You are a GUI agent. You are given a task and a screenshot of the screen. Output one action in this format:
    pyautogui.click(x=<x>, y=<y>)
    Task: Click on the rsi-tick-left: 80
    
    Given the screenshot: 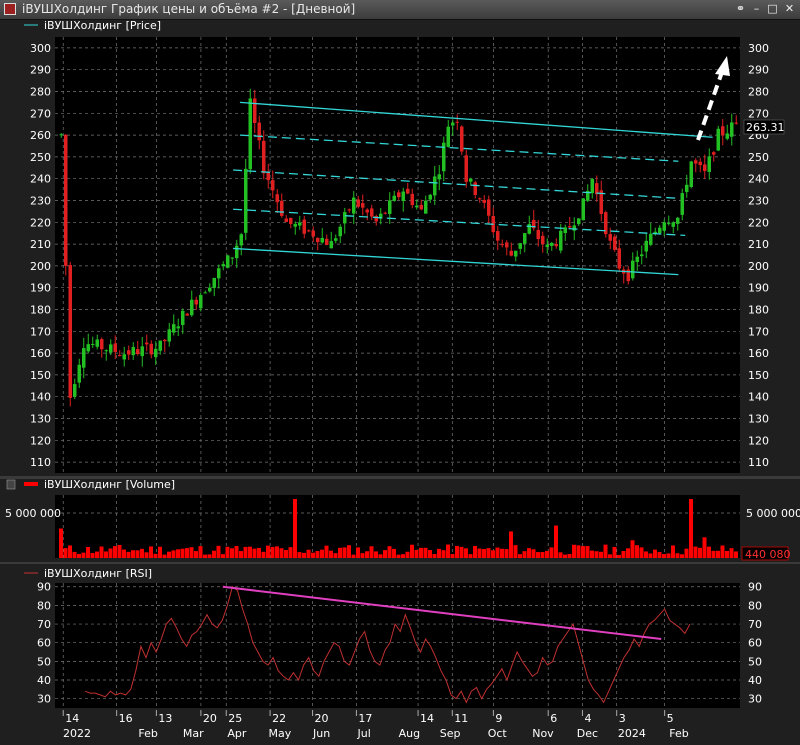 What is the action you would take?
    pyautogui.click(x=44, y=605)
    